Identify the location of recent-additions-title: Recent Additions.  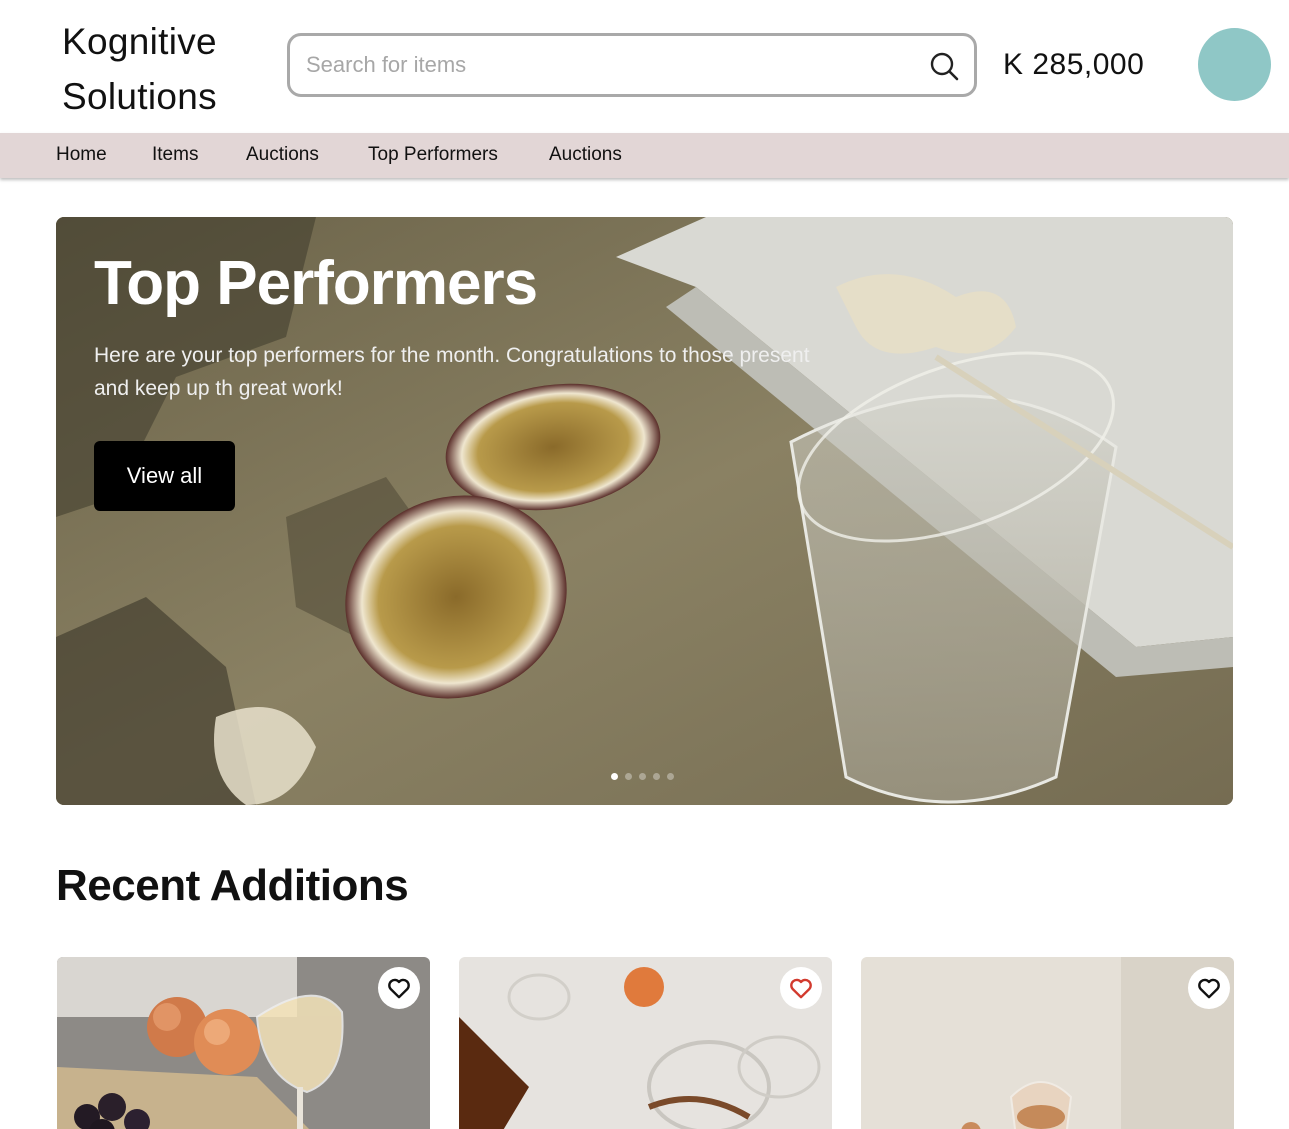
(232, 885).